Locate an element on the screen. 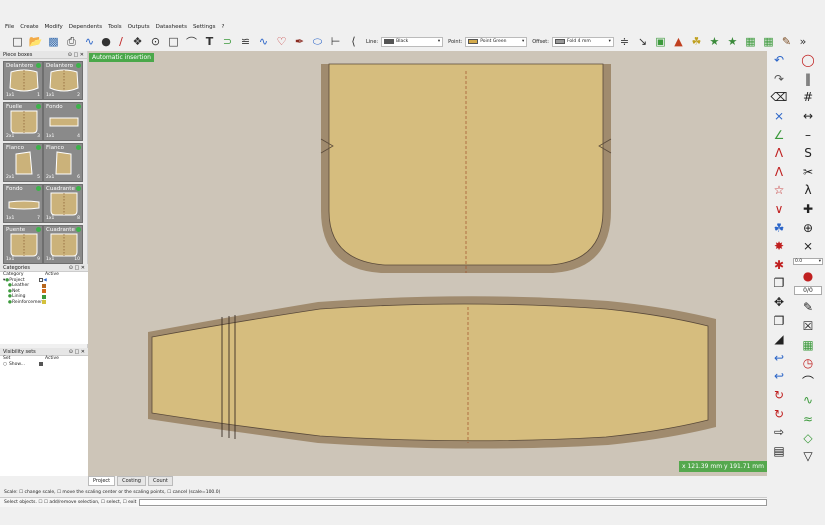 The height and width of the screenshot is (525, 825). target-icon: ⊕ is located at coordinates (808, 227).